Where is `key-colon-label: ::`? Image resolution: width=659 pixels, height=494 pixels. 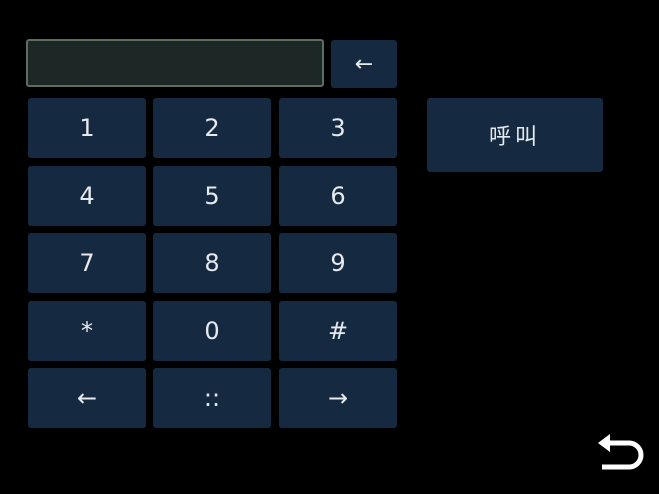
key-colon-label: :: is located at coordinates (212, 398).